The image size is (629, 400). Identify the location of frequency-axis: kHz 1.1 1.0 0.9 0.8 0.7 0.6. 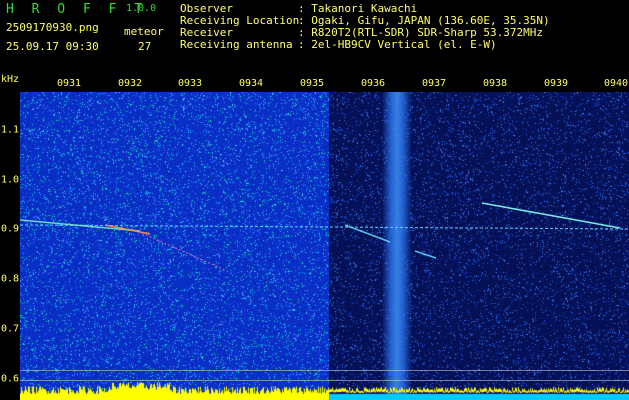
(10, 237).